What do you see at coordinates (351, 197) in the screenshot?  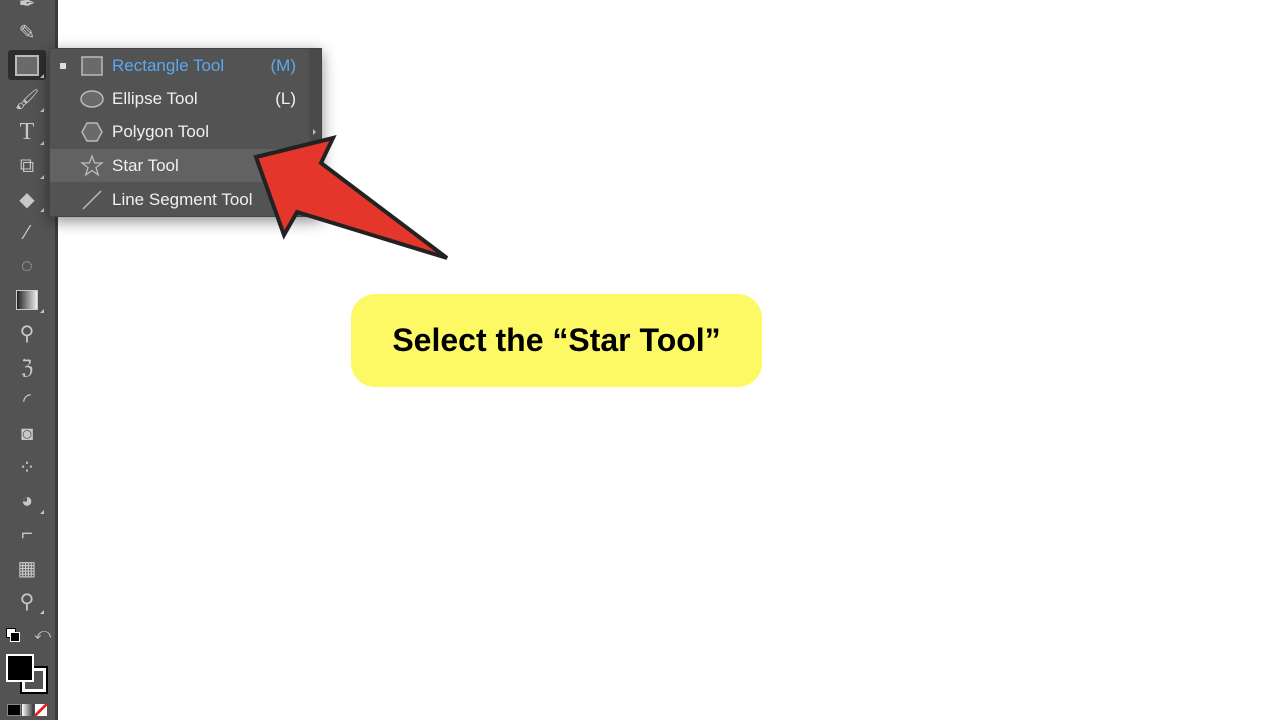 I see `red-arrow-shape` at bounding box center [351, 197].